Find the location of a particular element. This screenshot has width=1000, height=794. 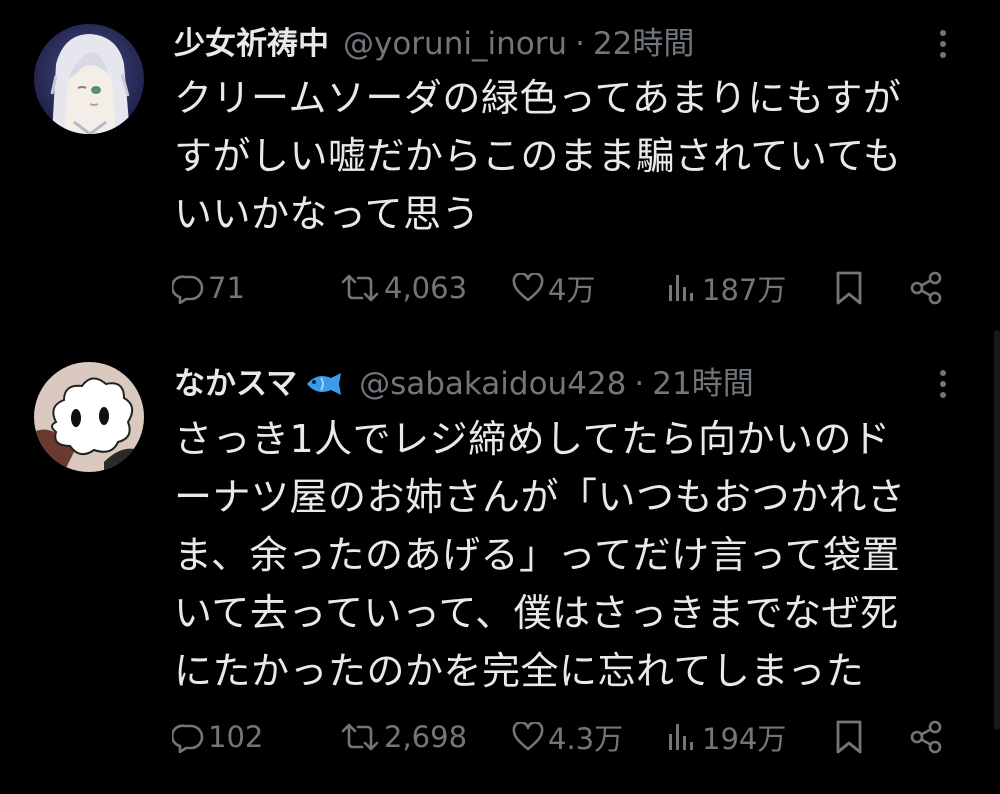

tweet-text-line: いて去っていって、僕はさっきまでなぜ死 is located at coordinates (536, 613).